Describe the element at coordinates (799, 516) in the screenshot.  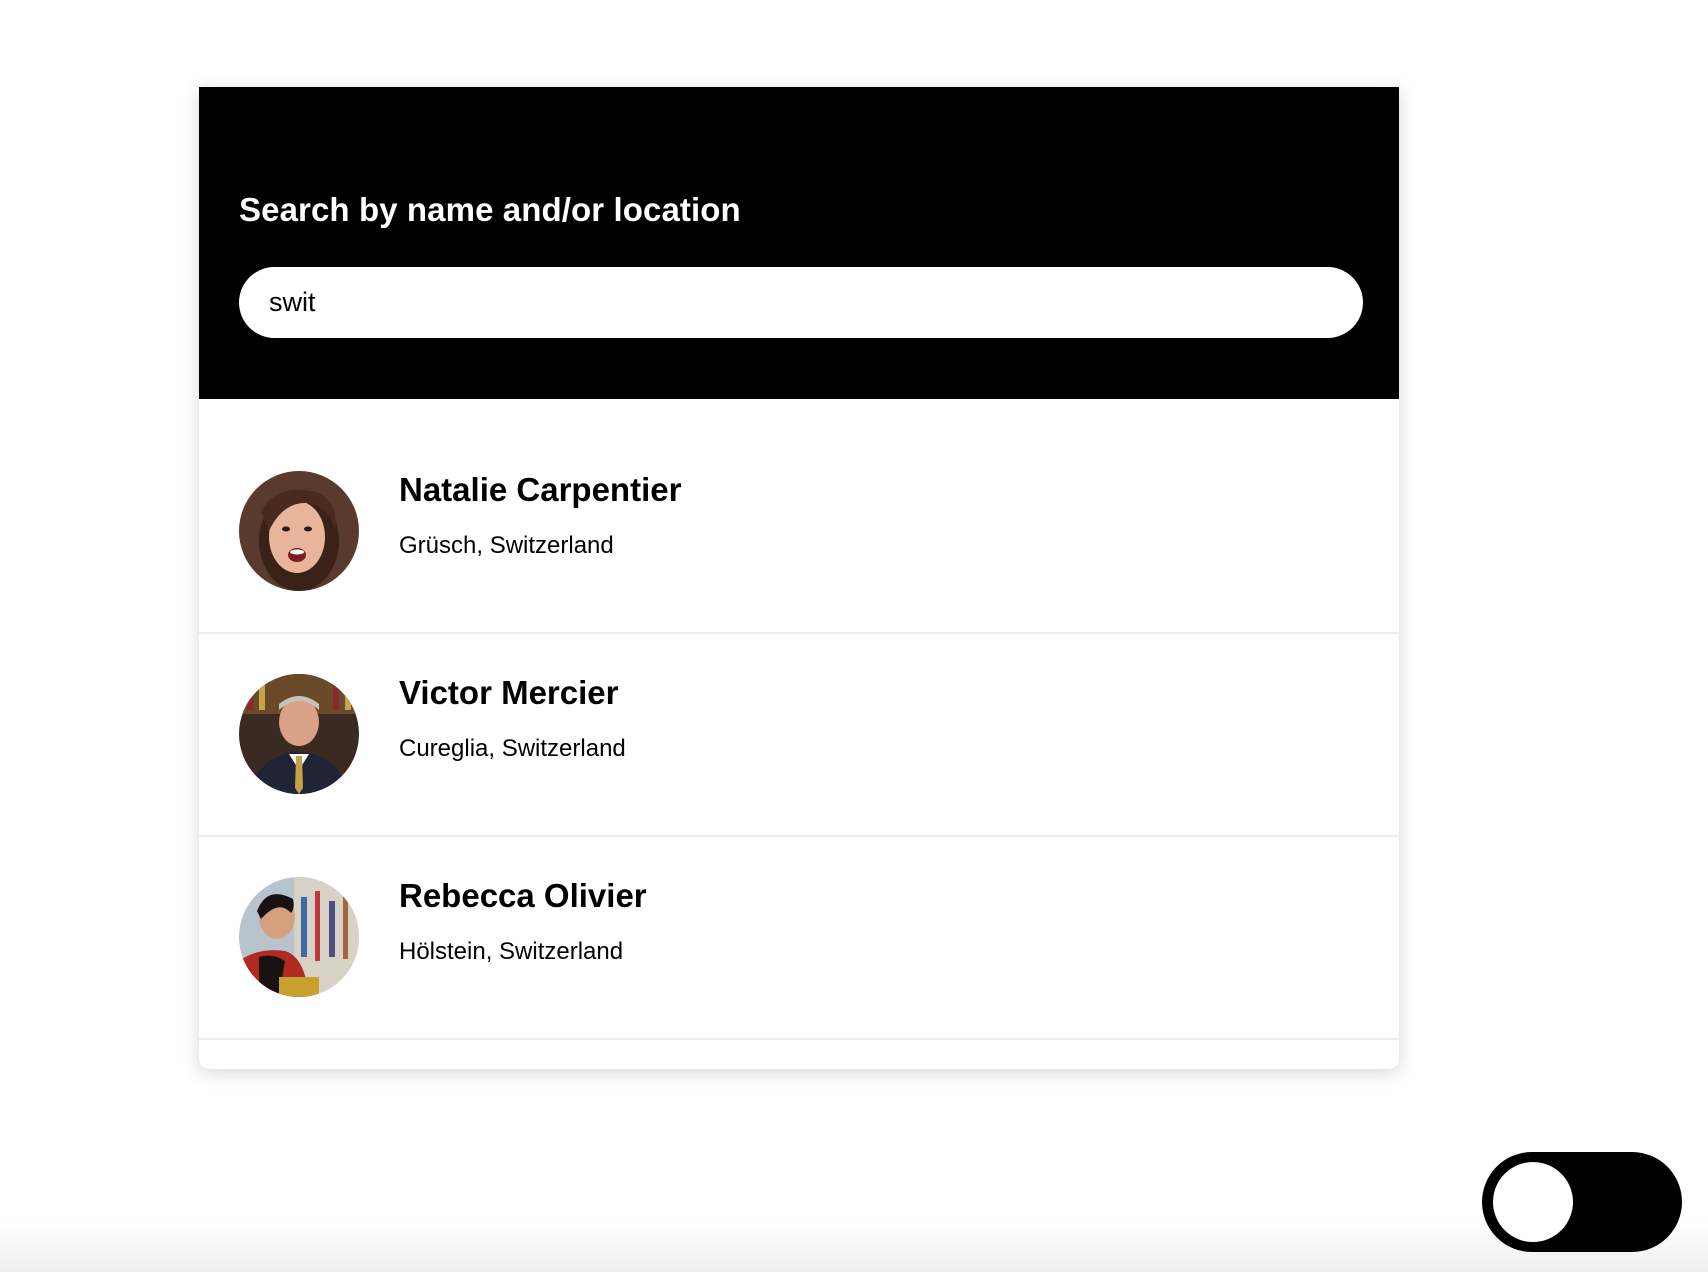
I see `list-item: Natalie Carpentier Grüsch, Switzerland` at that location.